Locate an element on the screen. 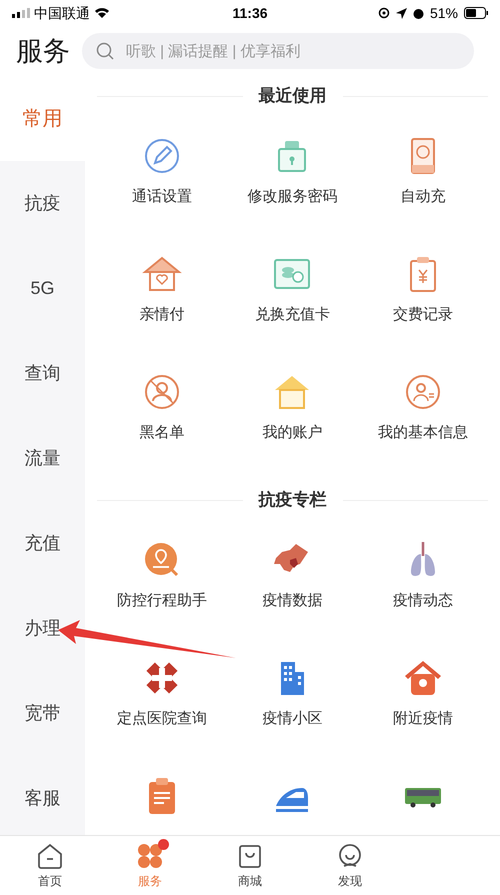 The image size is (500, 895). bottom-tab: 发现 is located at coordinates (350, 865).